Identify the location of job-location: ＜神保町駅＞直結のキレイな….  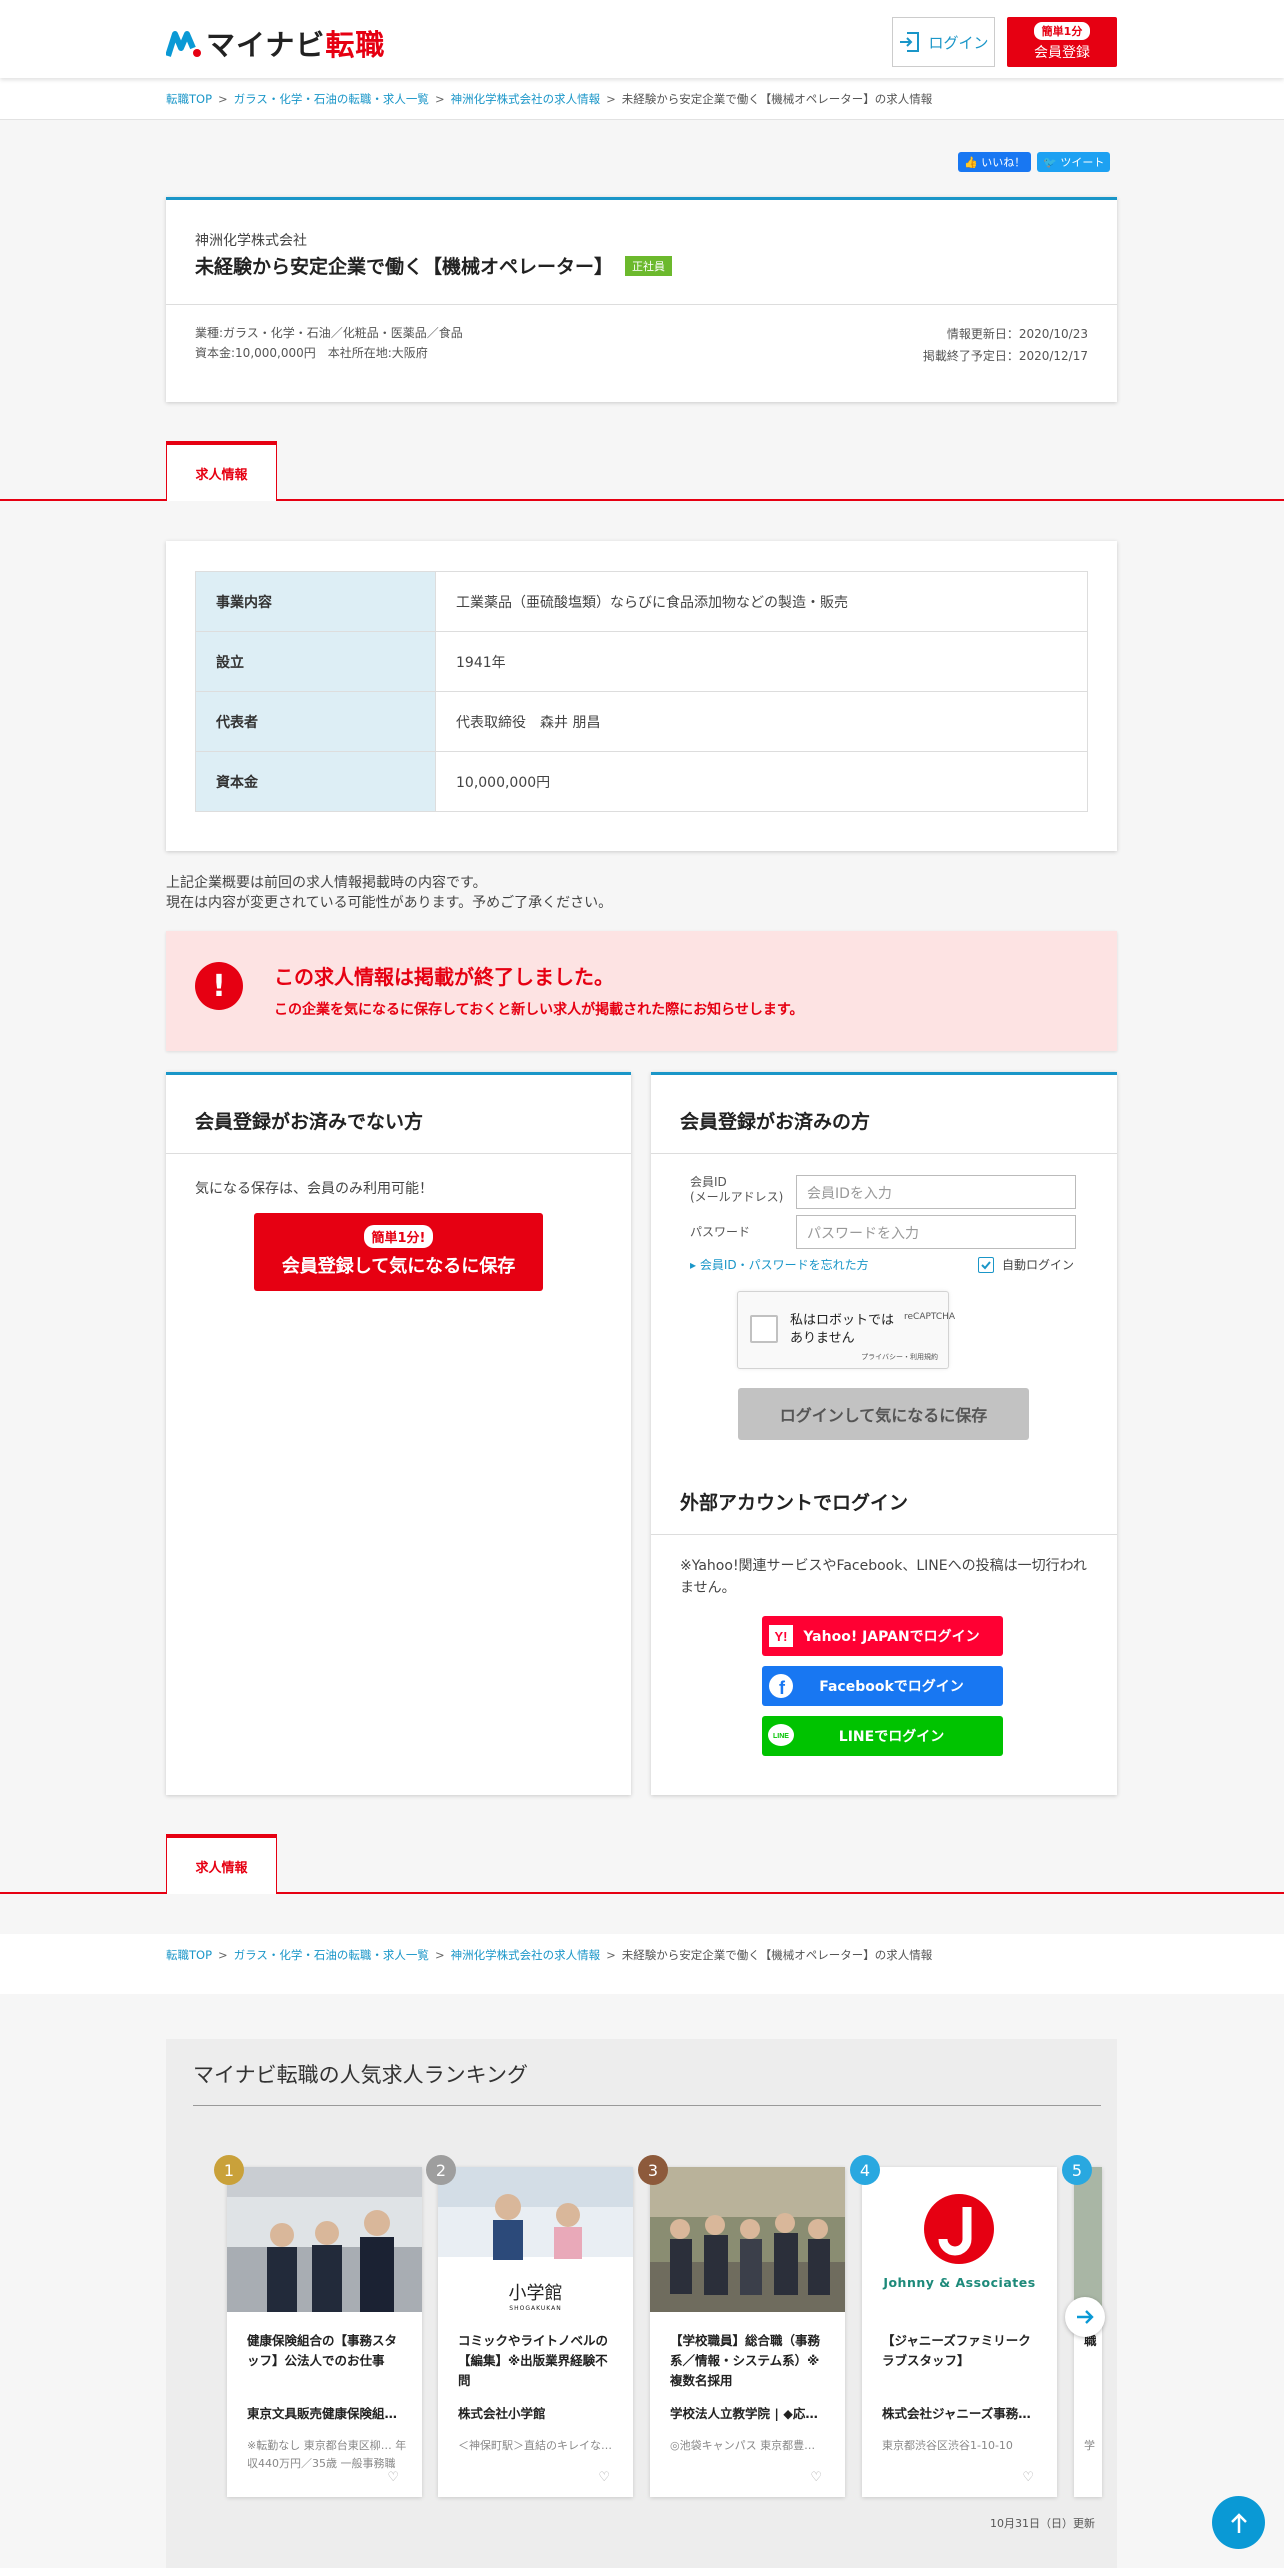
(535, 2445).